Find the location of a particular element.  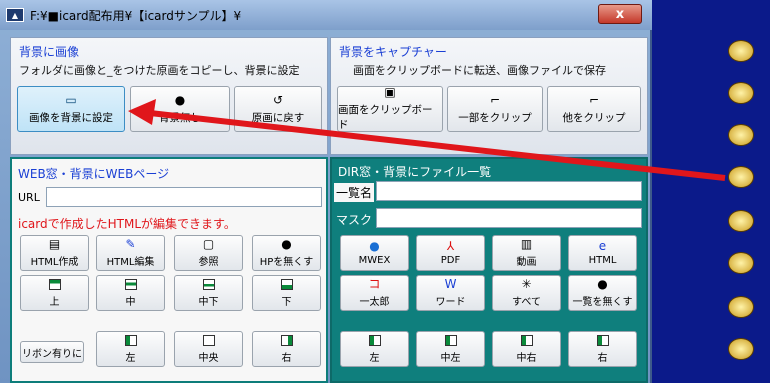

dir-center-left-button: 中左 is located at coordinates (450, 349).